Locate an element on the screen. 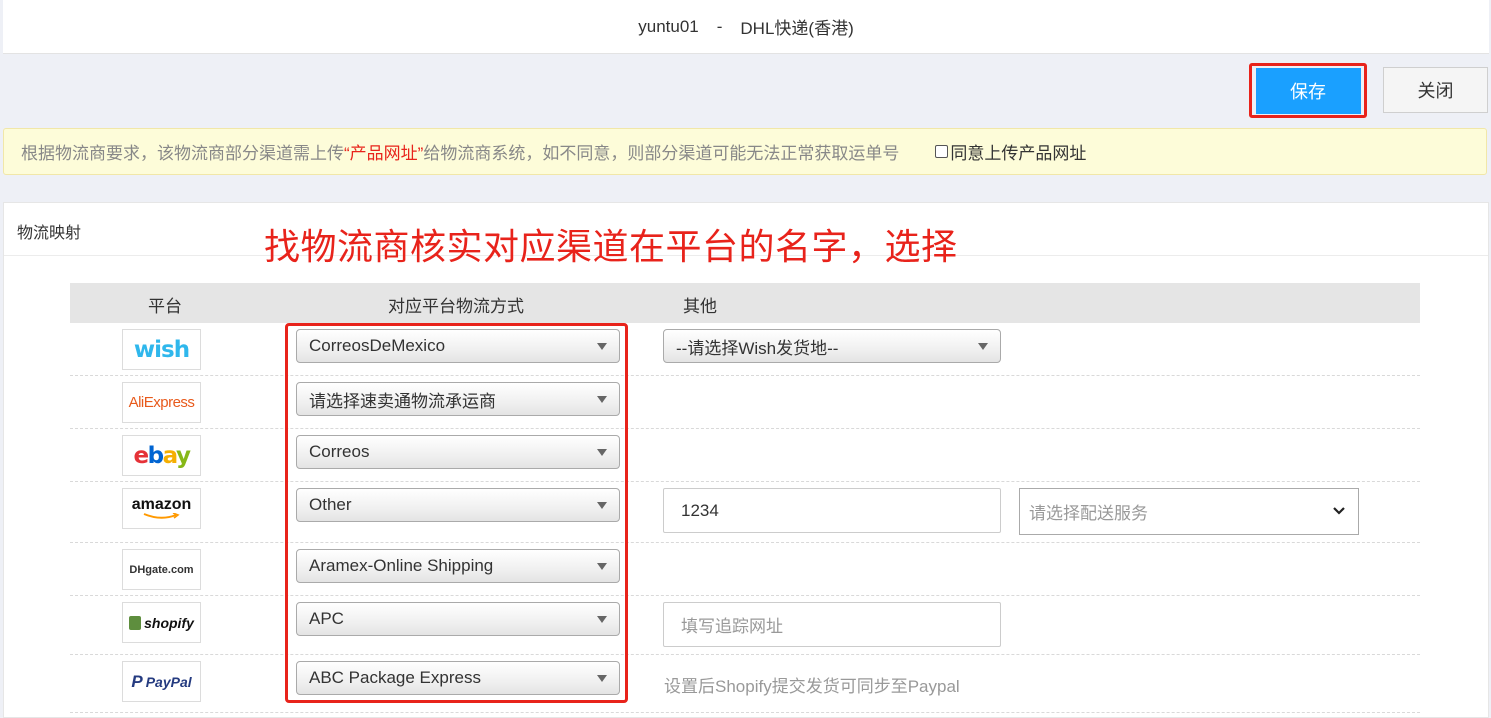  method-column-highlight is located at coordinates (456, 513).